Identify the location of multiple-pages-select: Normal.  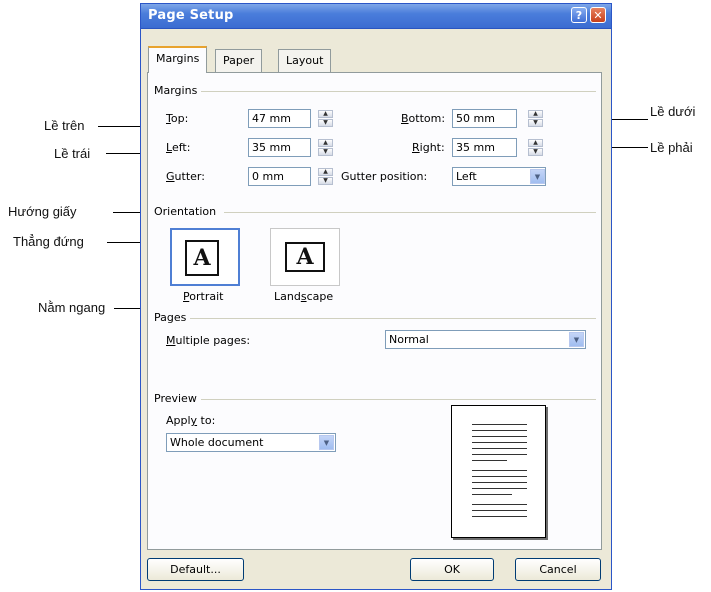
(485, 339).